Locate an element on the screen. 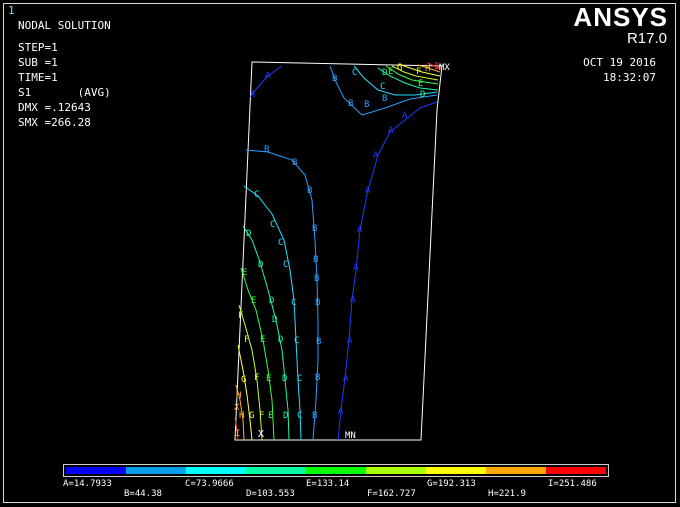 The height and width of the screenshot is (507, 680). legend-label-g: G=192.313 is located at coordinates (451, 484).